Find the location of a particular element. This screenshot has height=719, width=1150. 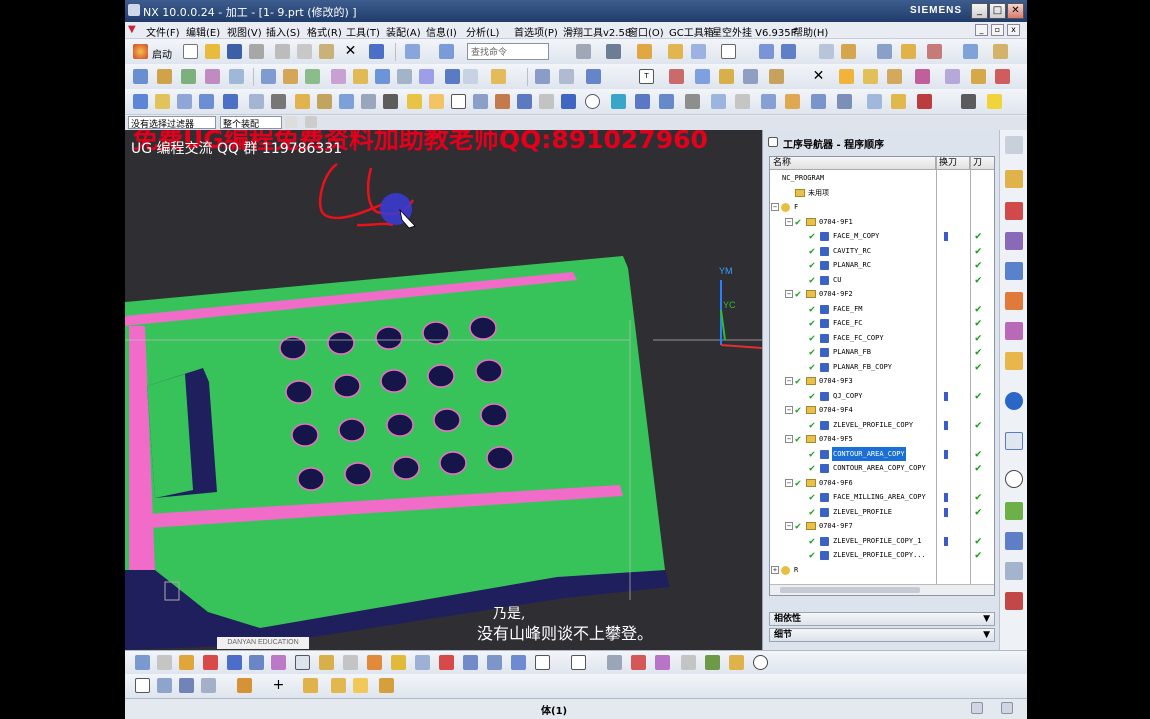

part-navigator-side-icon is located at coordinates (1014, 241).